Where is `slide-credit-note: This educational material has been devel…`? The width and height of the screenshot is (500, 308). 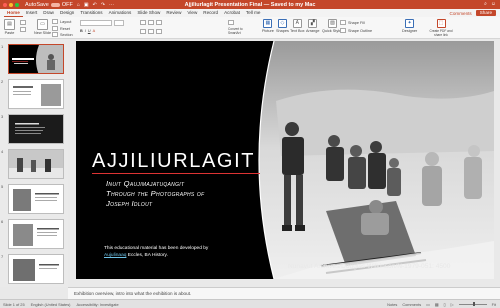
slide-credit-note: This educational material has been devel… is located at coordinates (184, 252).